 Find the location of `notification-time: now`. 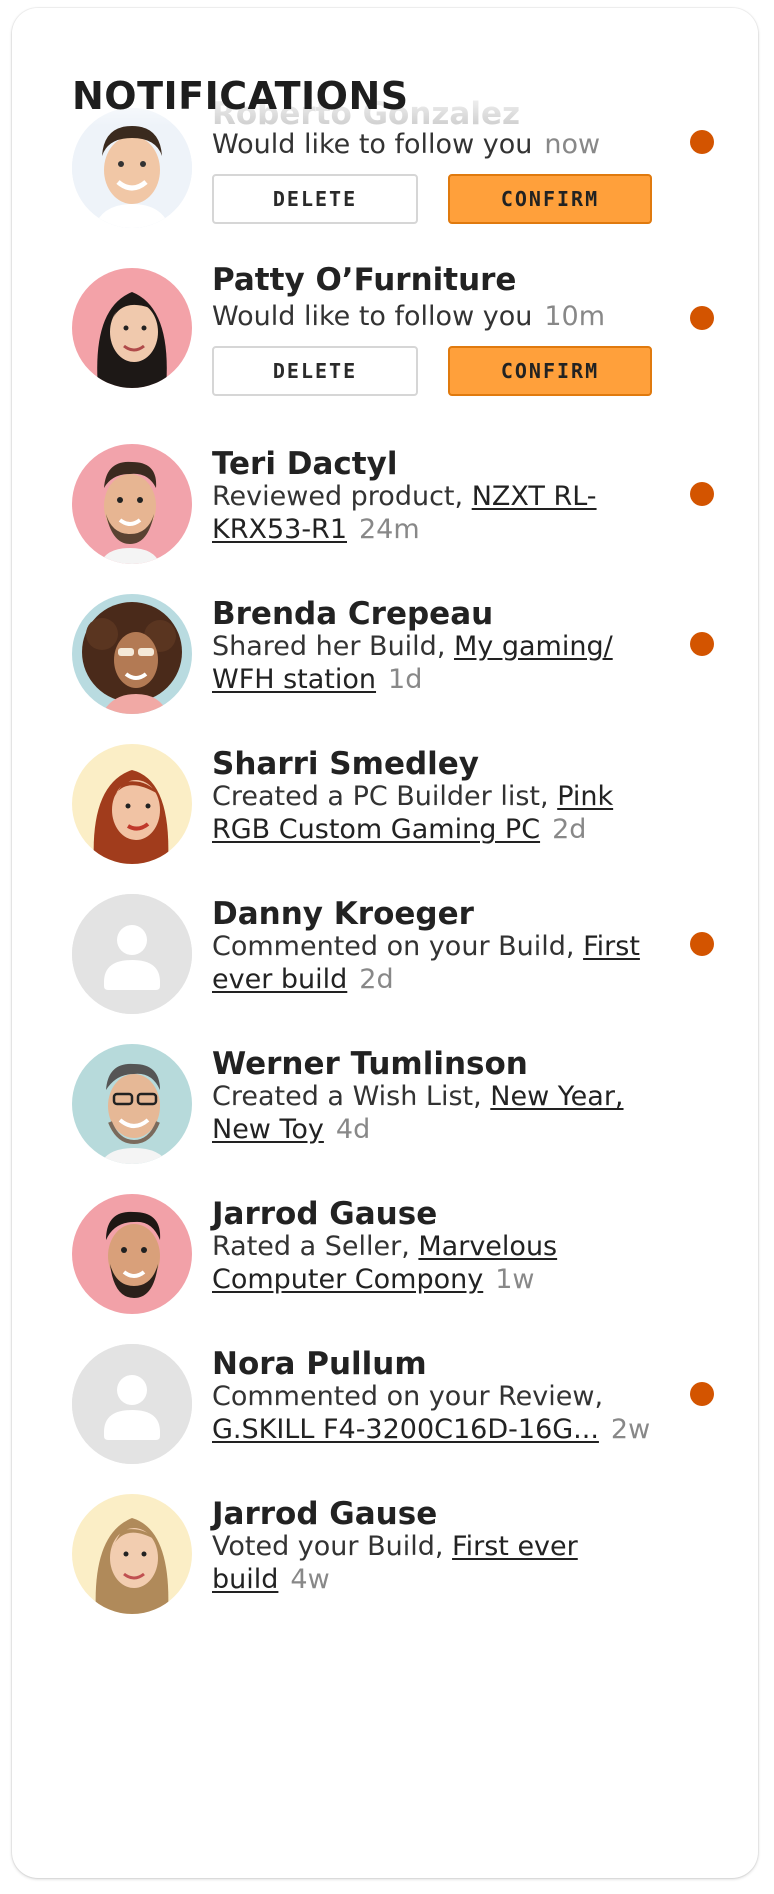

notification-time: now is located at coordinates (572, 144).